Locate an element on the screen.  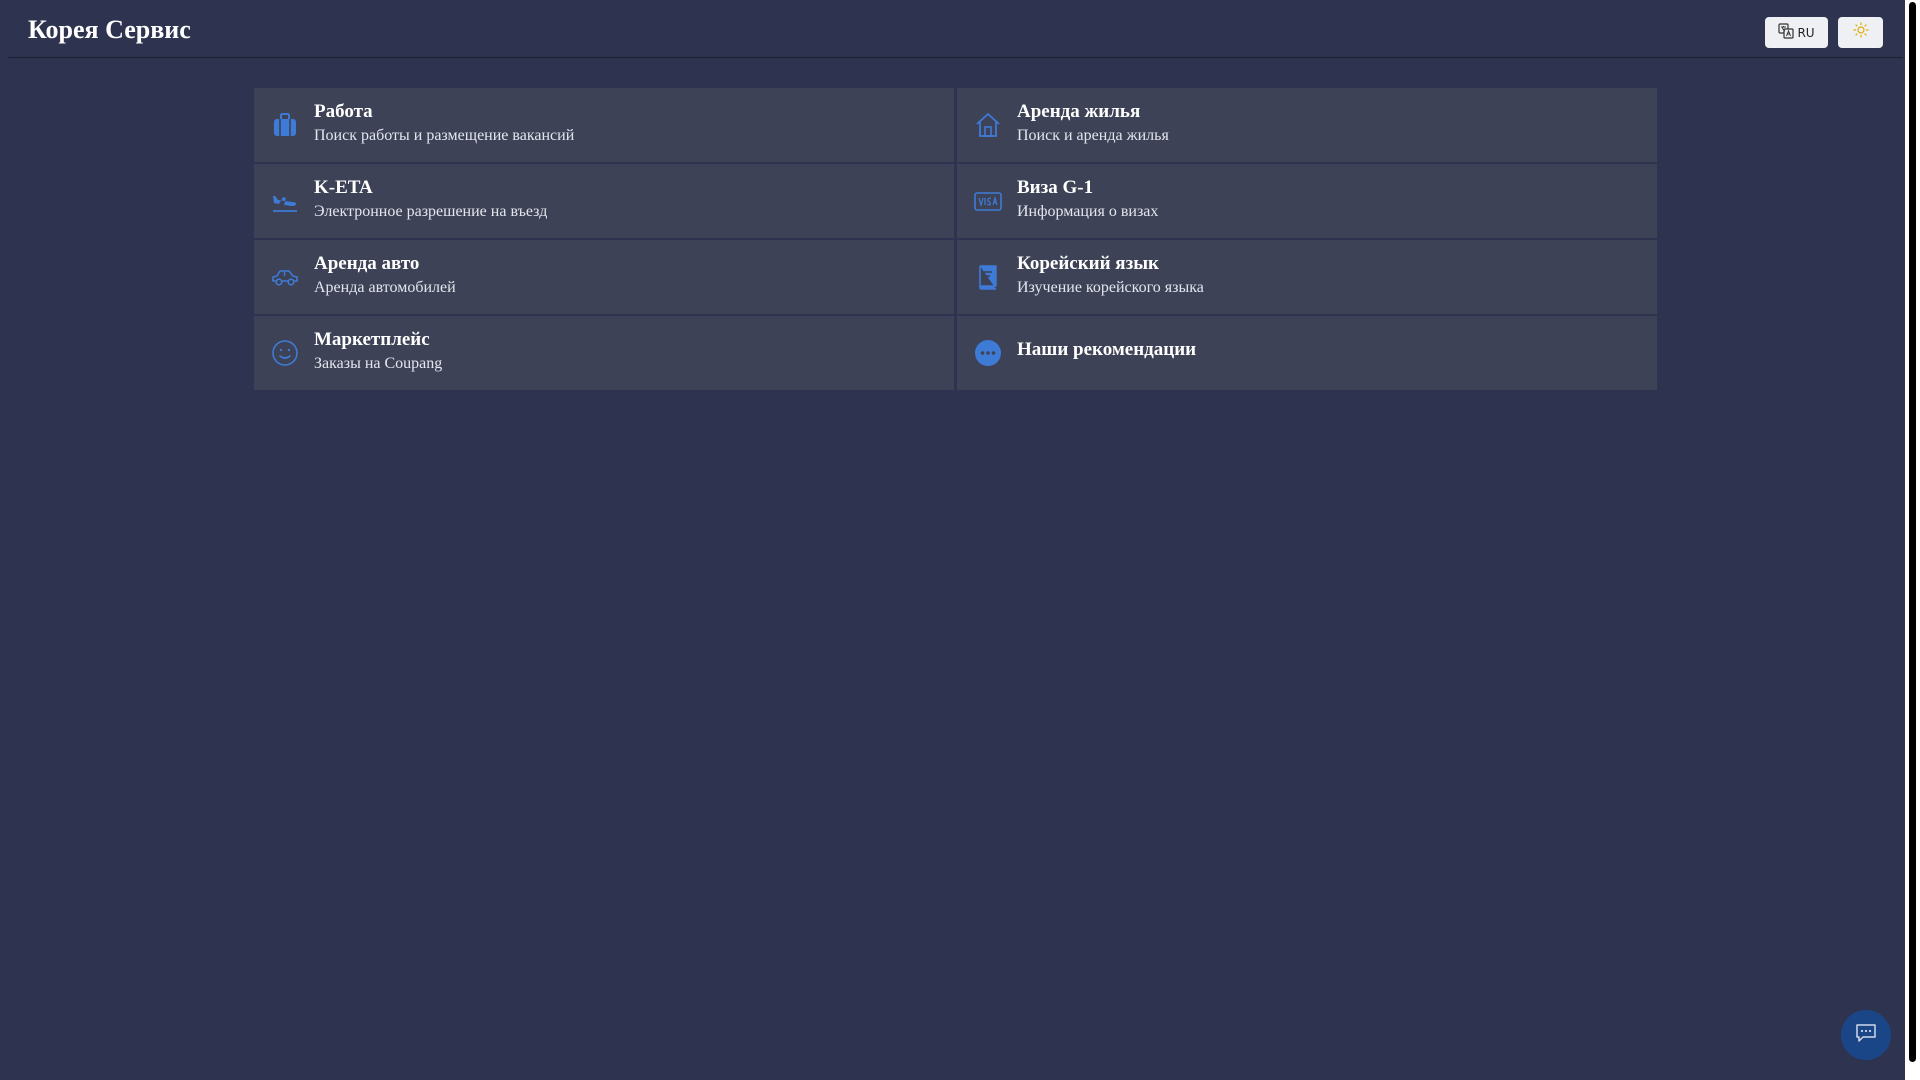
service-subtitle: Аренда автомобилей is located at coordinates (385, 287).